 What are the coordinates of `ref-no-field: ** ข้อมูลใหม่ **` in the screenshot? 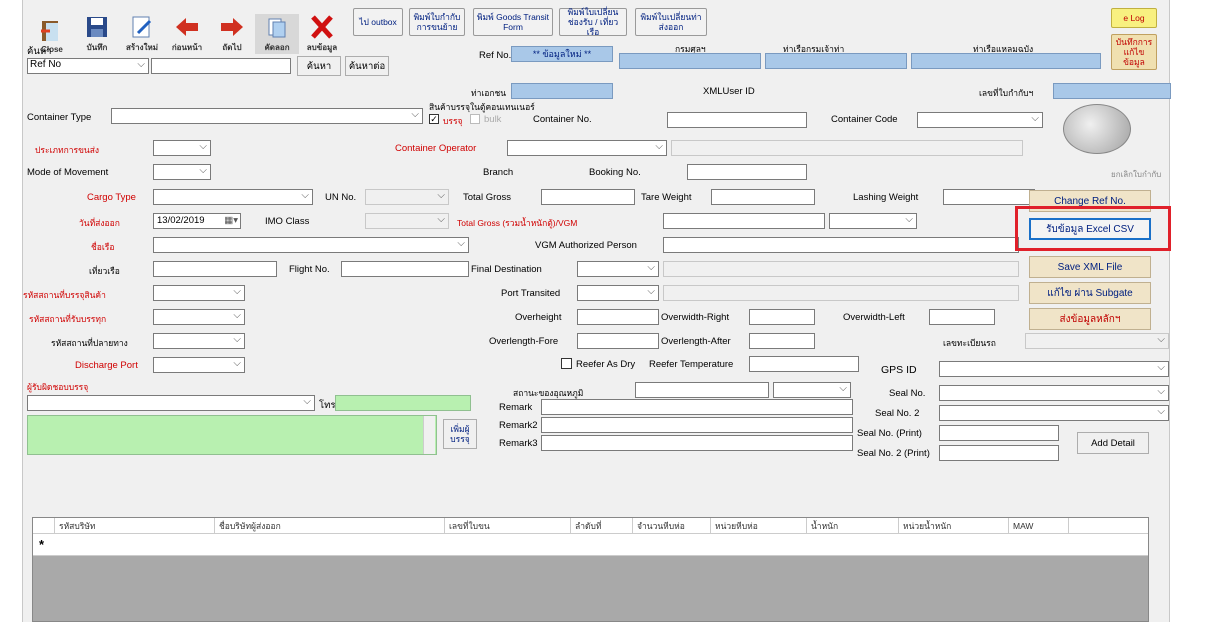 It's located at (562, 54).